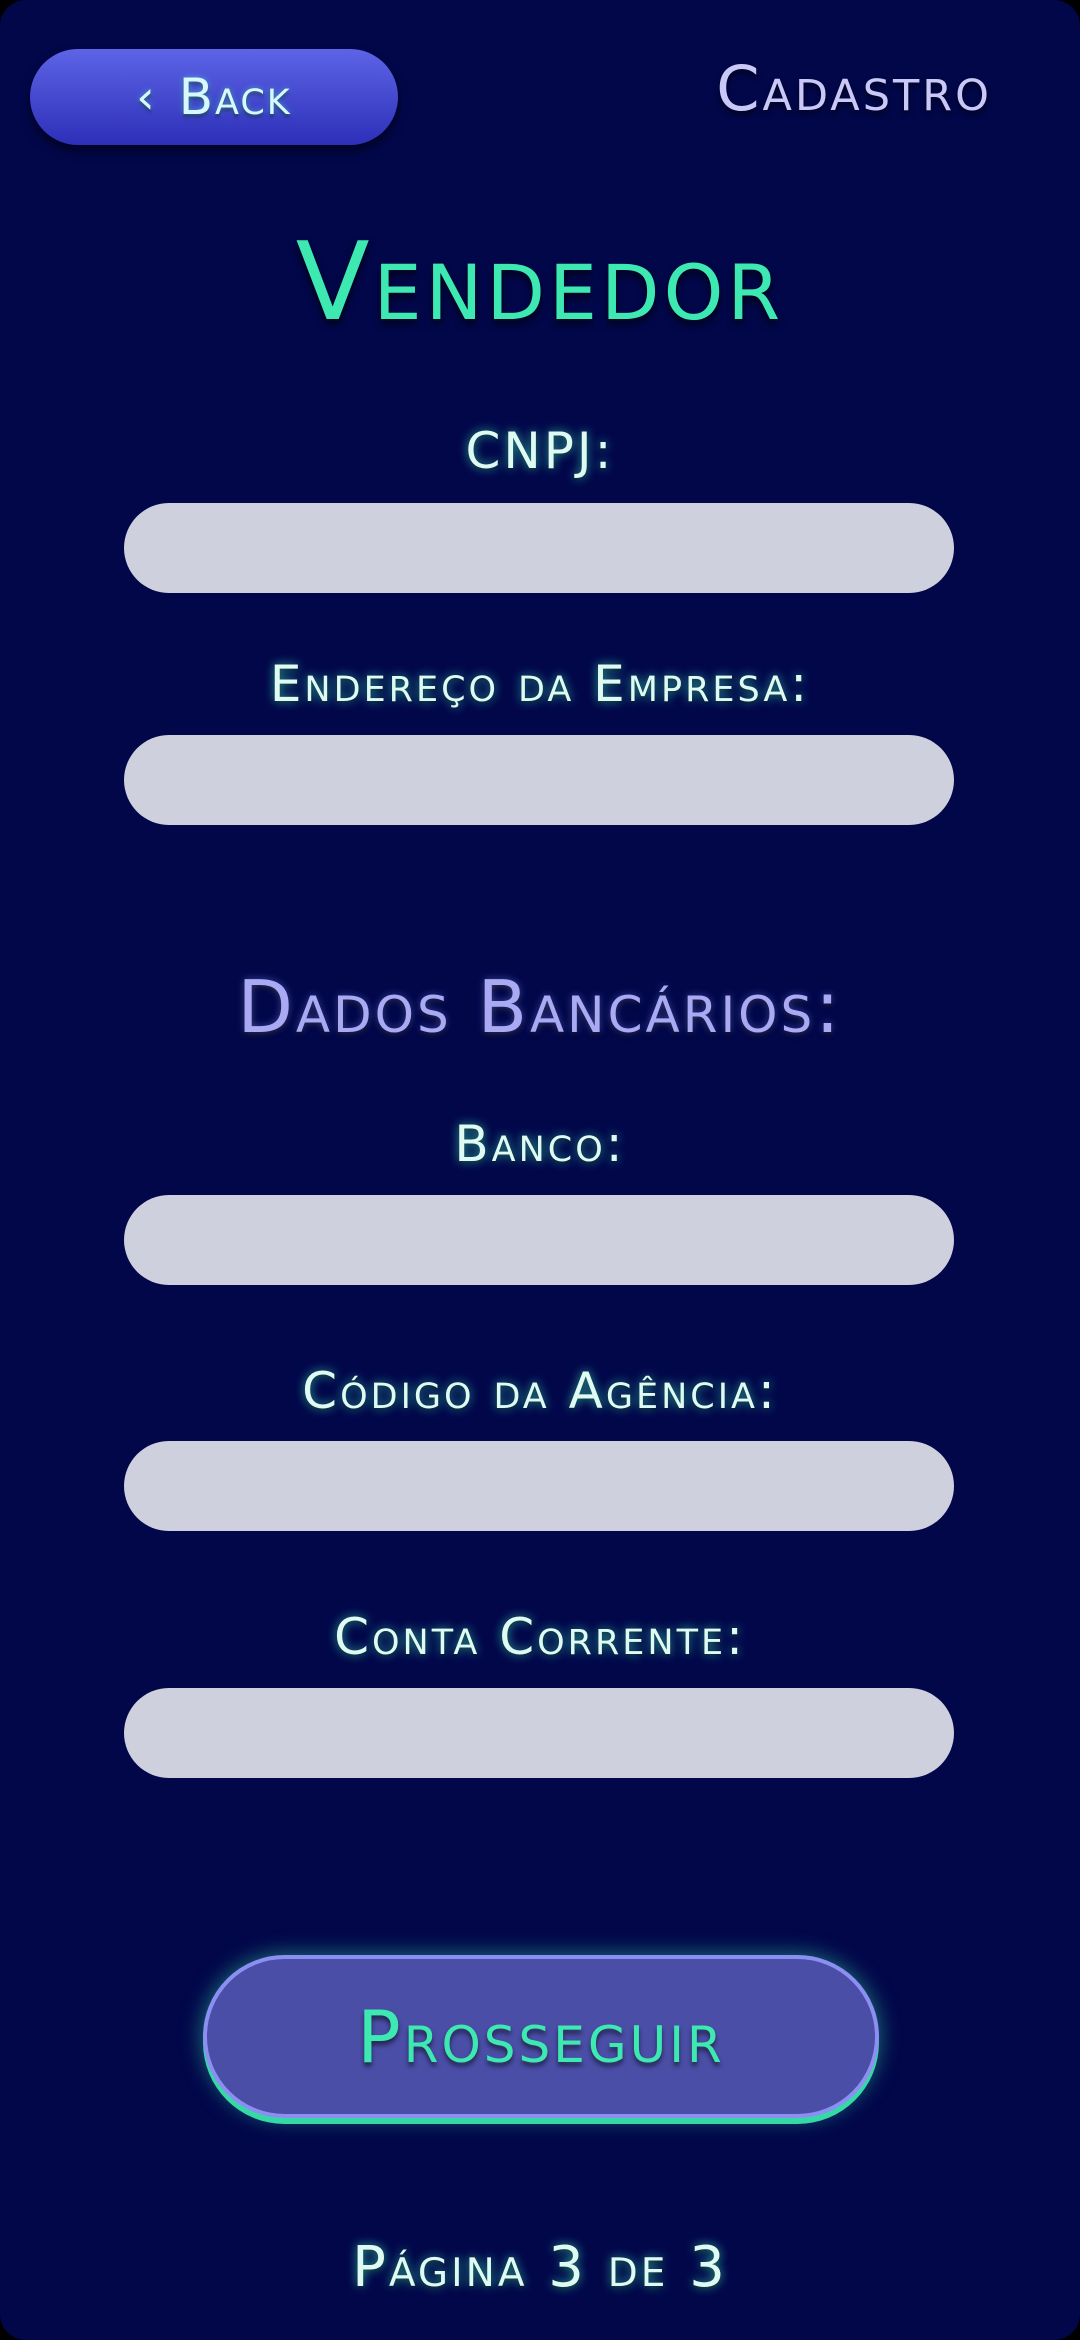 This screenshot has height=2340, width=1080. What do you see at coordinates (539, 1240) in the screenshot?
I see `bank-field` at bounding box center [539, 1240].